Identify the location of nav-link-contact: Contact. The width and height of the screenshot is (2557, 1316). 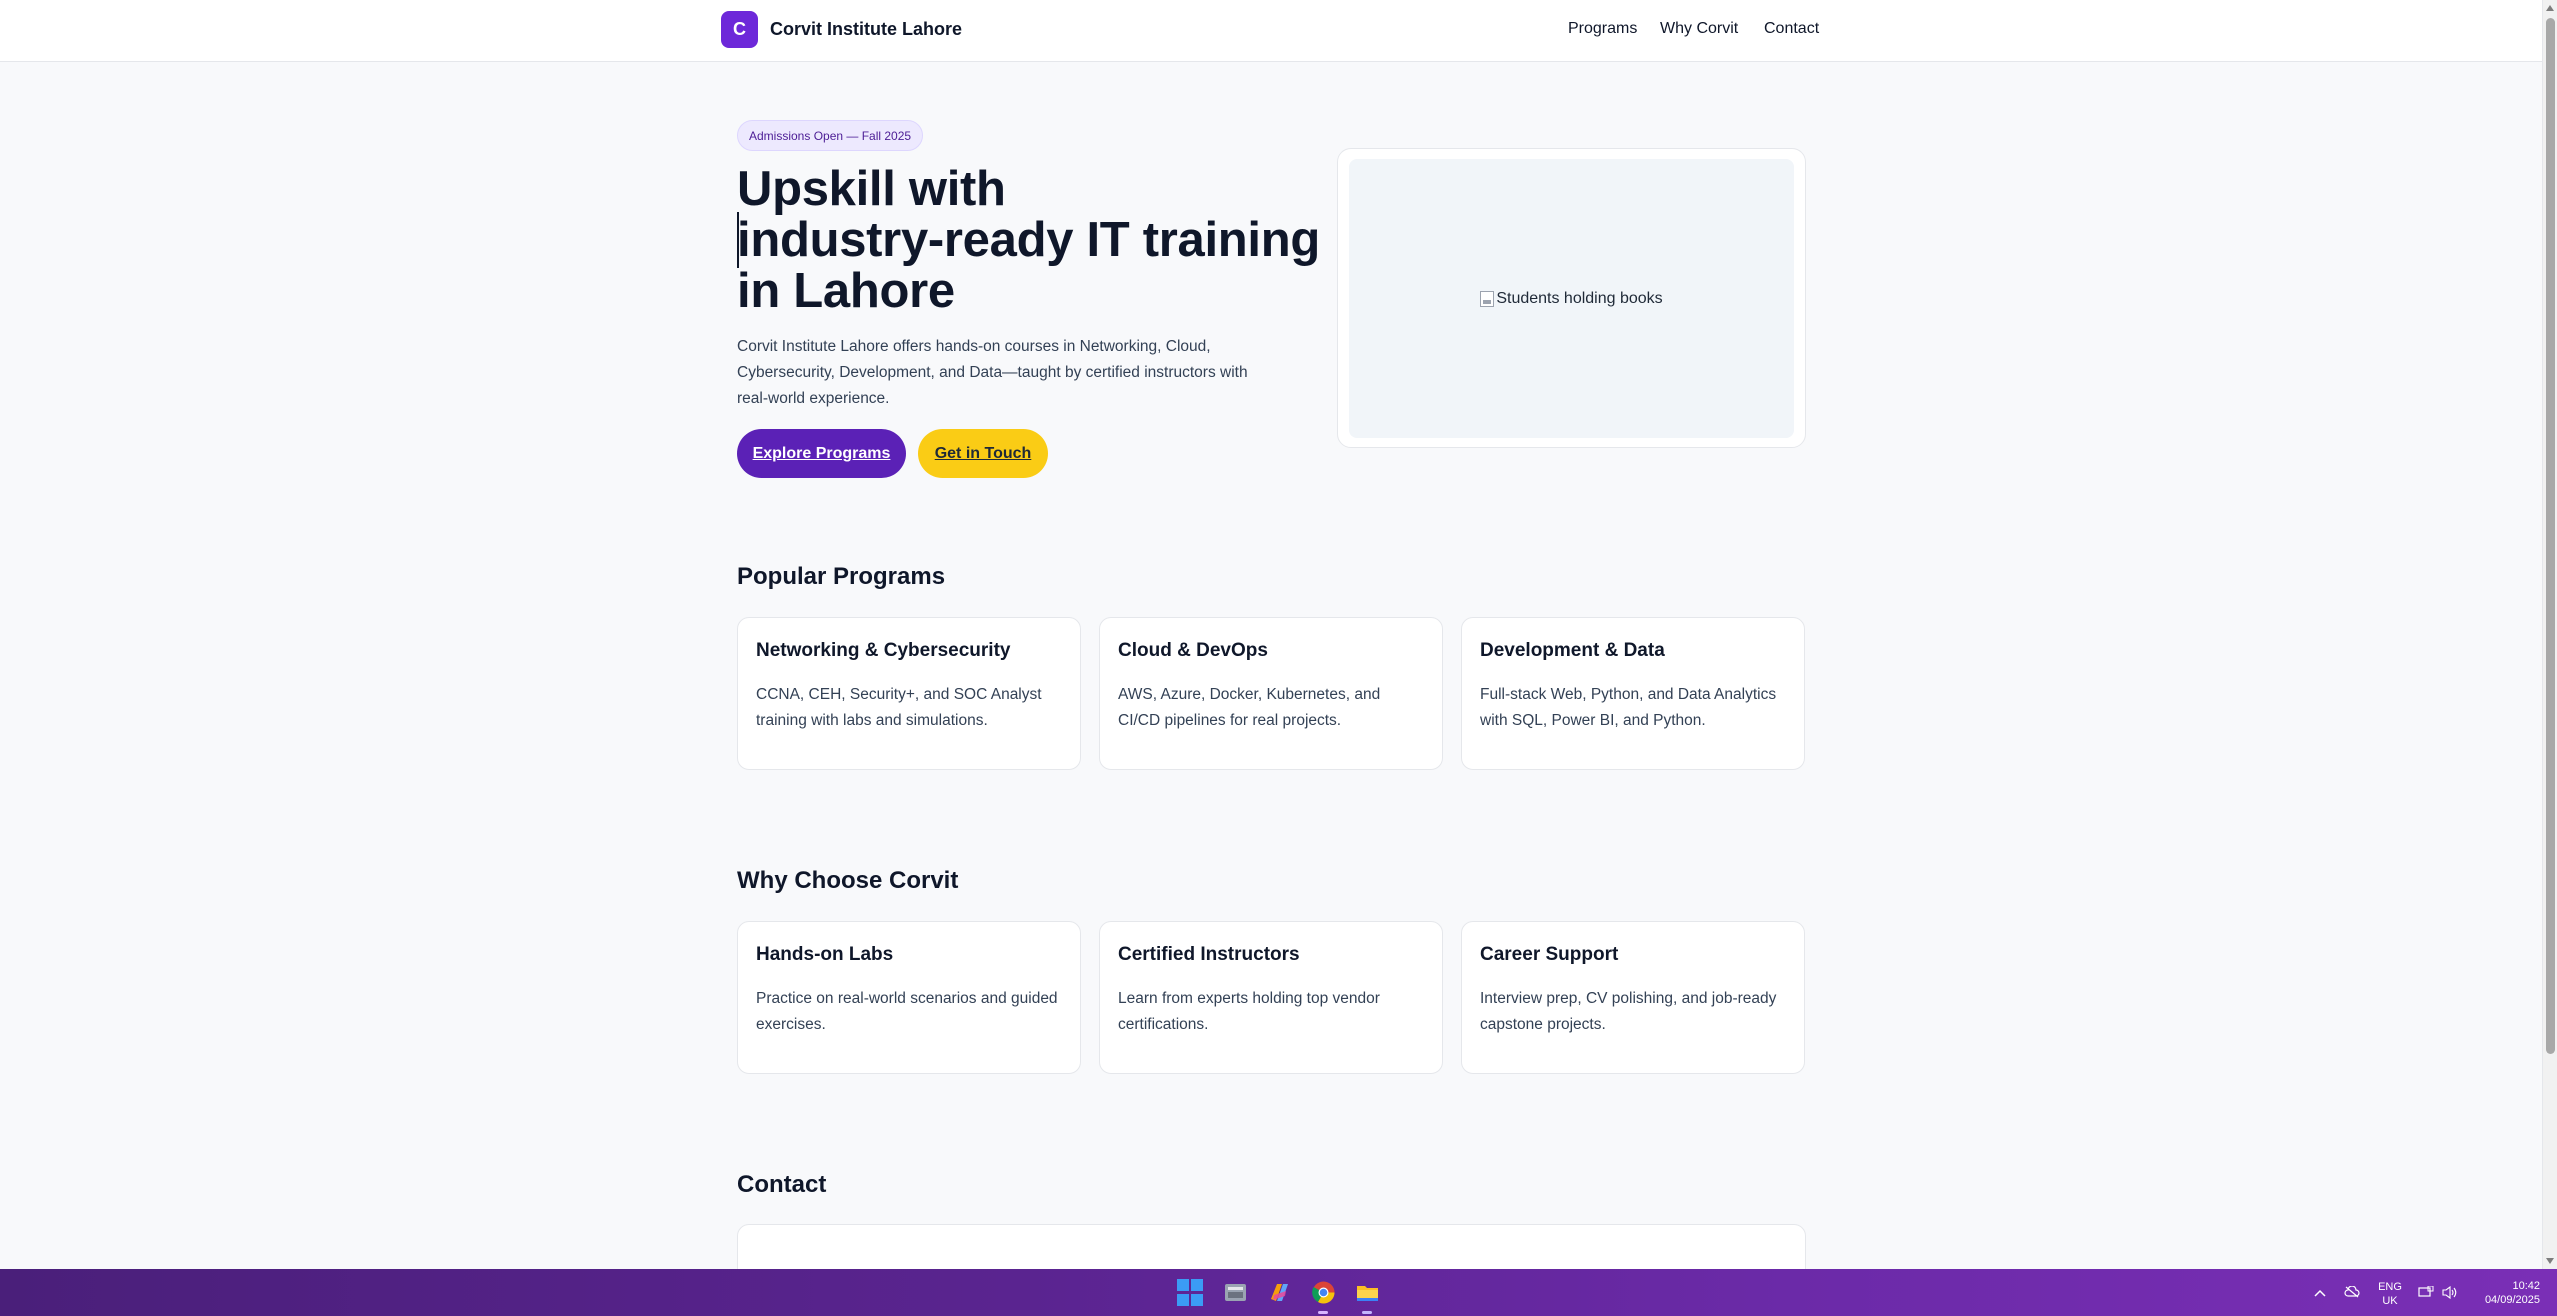
(1791, 29).